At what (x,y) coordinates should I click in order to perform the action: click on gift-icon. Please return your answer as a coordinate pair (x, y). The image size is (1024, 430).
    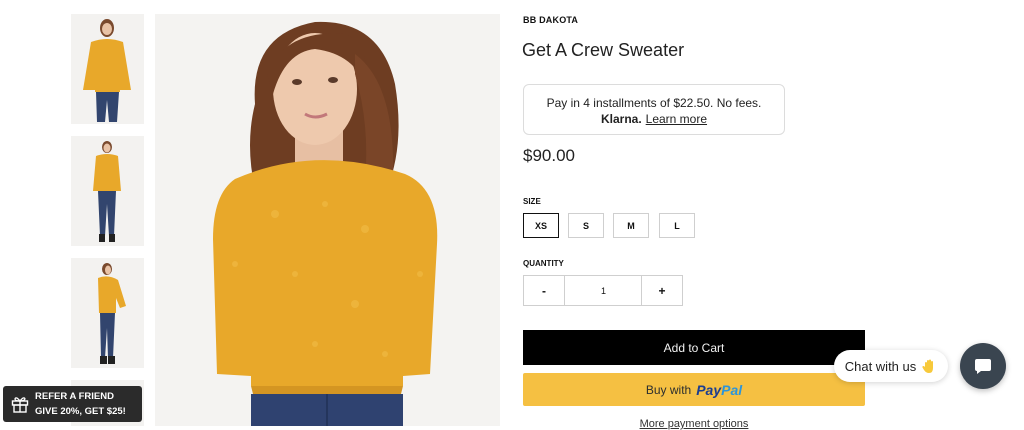
    Looking at the image, I should click on (20, 405).